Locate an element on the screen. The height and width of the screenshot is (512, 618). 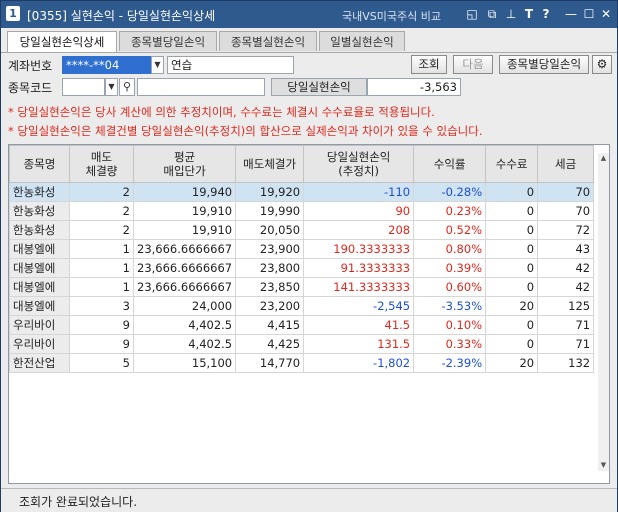
pnl-cell: 91.3333333 is located at coordinates (359, 268).